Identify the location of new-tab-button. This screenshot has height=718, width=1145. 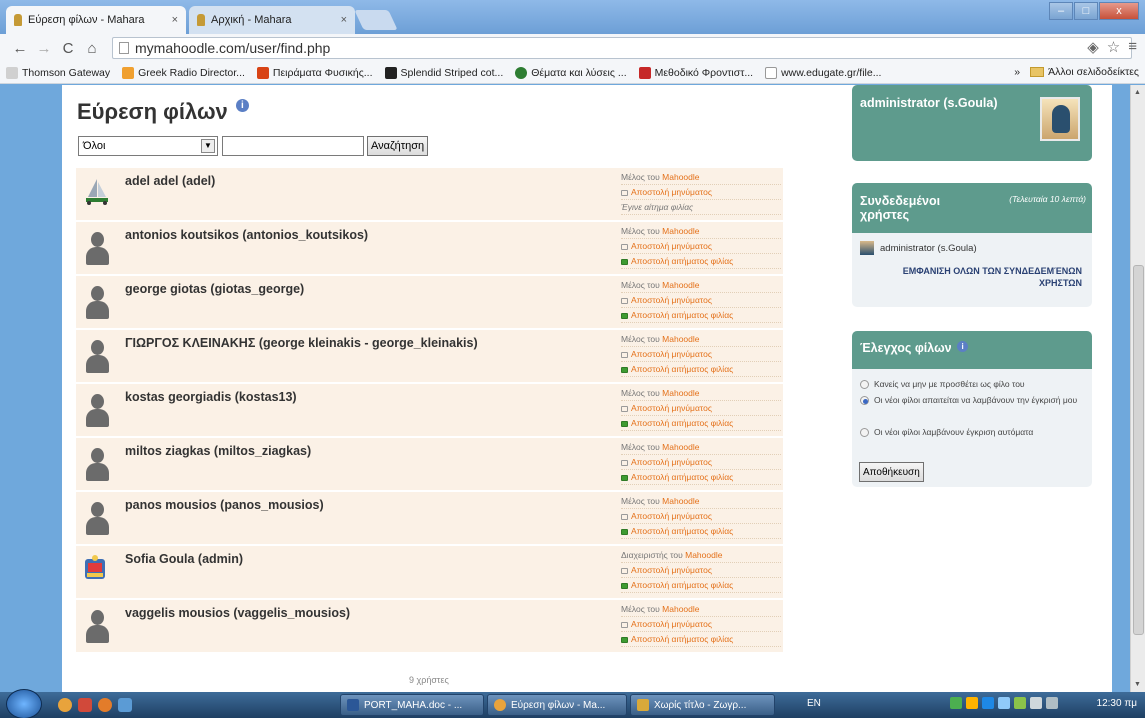
(376, 20).